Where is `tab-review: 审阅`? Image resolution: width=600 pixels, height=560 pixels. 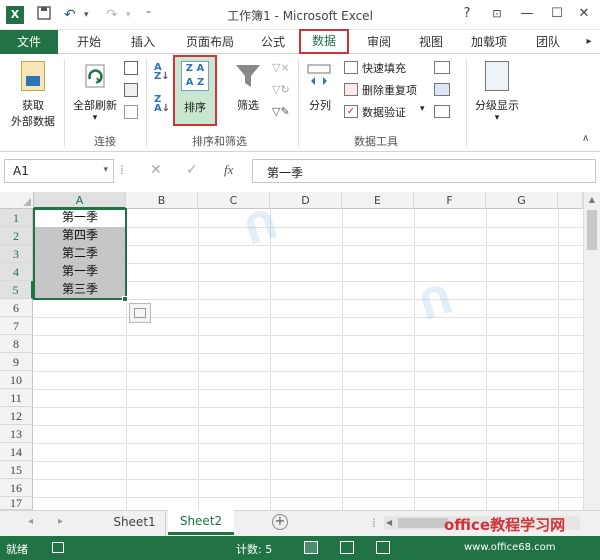
tab-review: 审阅 is located at coordinates (379, 42).